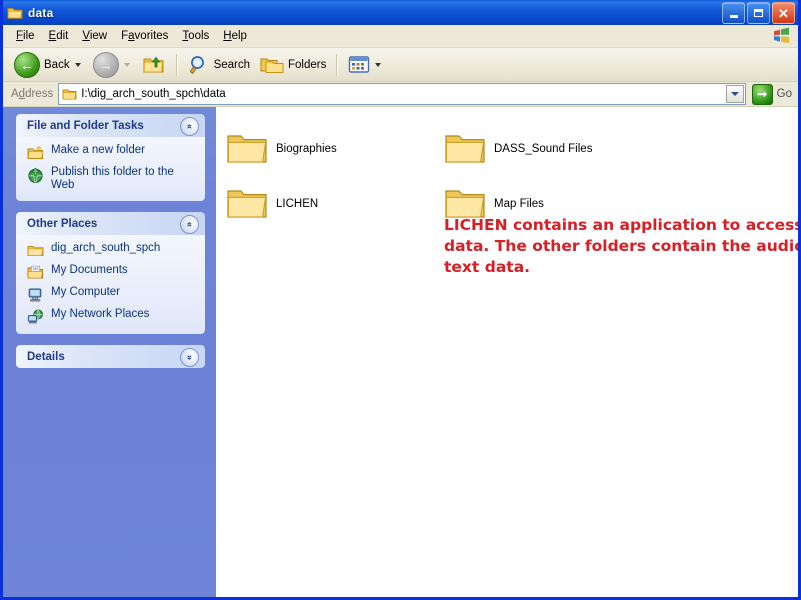 This screenshot has height=600, width=801. I want to click on address-label: Address, so click(32, 94).